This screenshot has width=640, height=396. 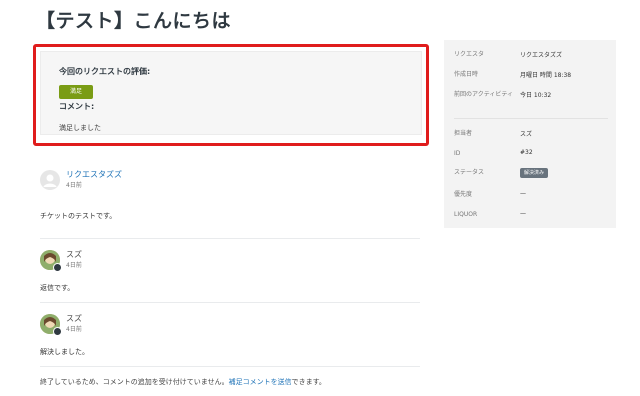 What do you see at coordinates (469, 54) in the screenshot?
I see `detail-label: リクエスタ` at bounding box center [469, 54].